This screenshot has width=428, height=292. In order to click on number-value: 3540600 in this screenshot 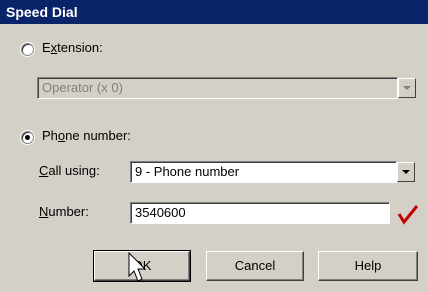, I will do `click(160, 212)`.